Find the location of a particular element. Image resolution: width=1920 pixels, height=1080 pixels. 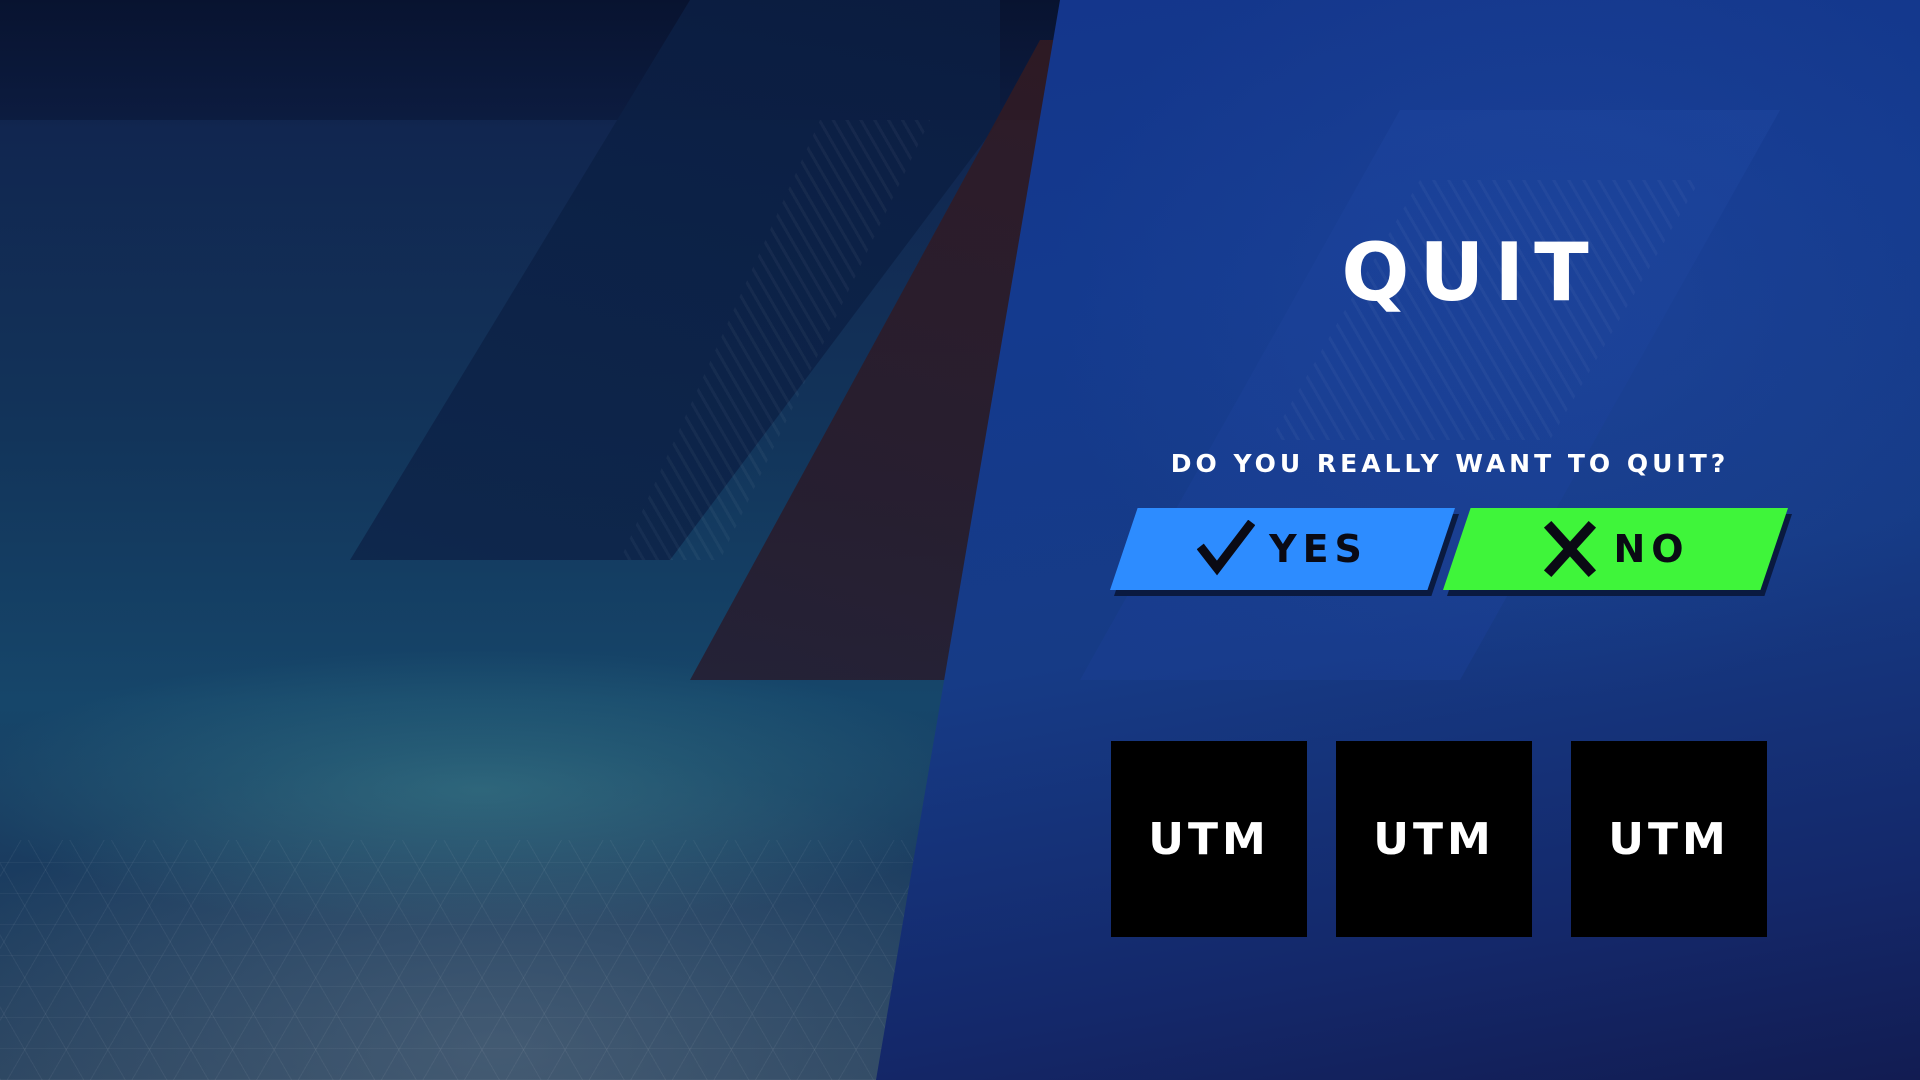

dialog-title: QUIT is located at coordinates (1470, 272).